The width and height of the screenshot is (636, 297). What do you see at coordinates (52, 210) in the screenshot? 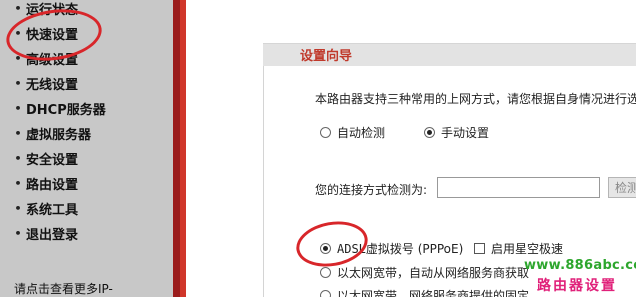
I see `sidebar-item-label: 系统工具` at bounding box center [52, 210].